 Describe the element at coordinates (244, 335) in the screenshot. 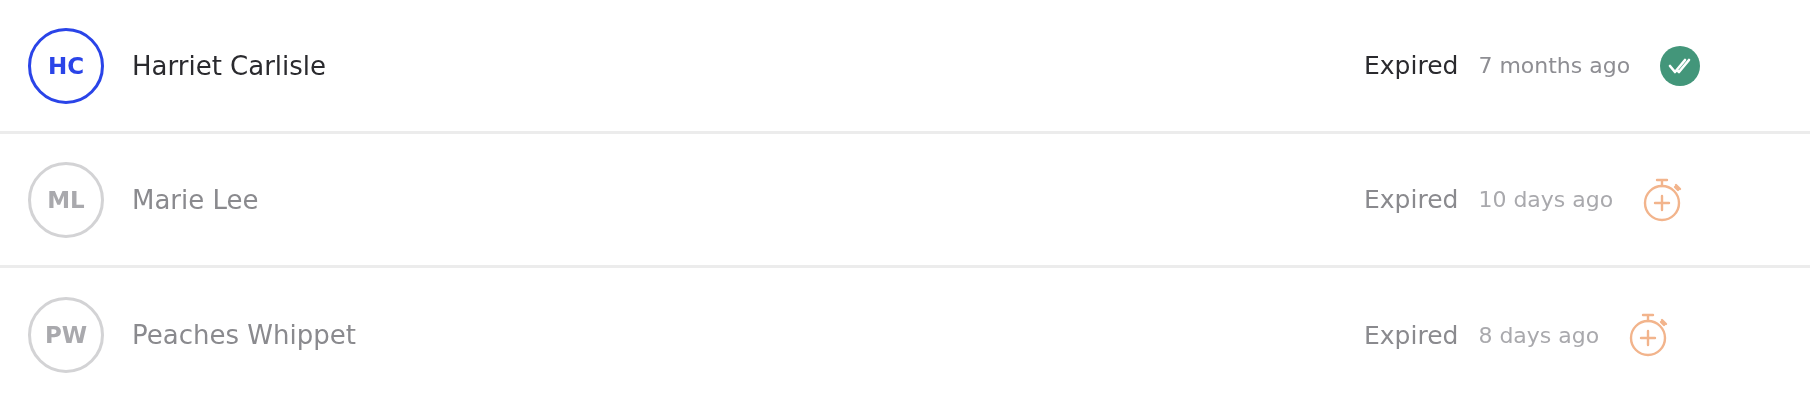

I see `person-name: Peaches Whippet` at that location.